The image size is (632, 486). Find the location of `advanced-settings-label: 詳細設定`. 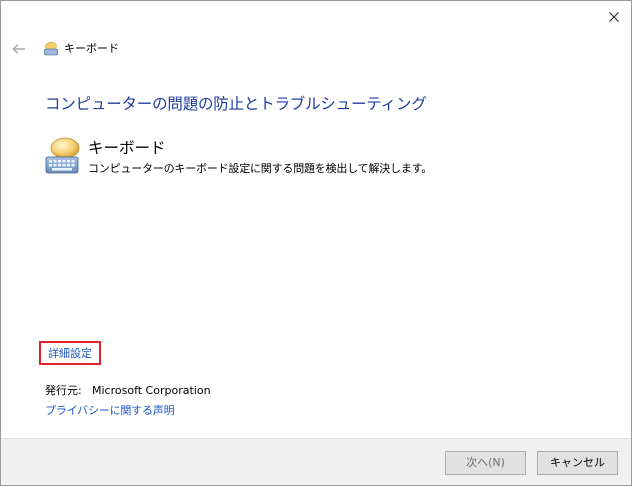

advanced-settings-label: 詳細設定 is located at coordinates (70, 353).